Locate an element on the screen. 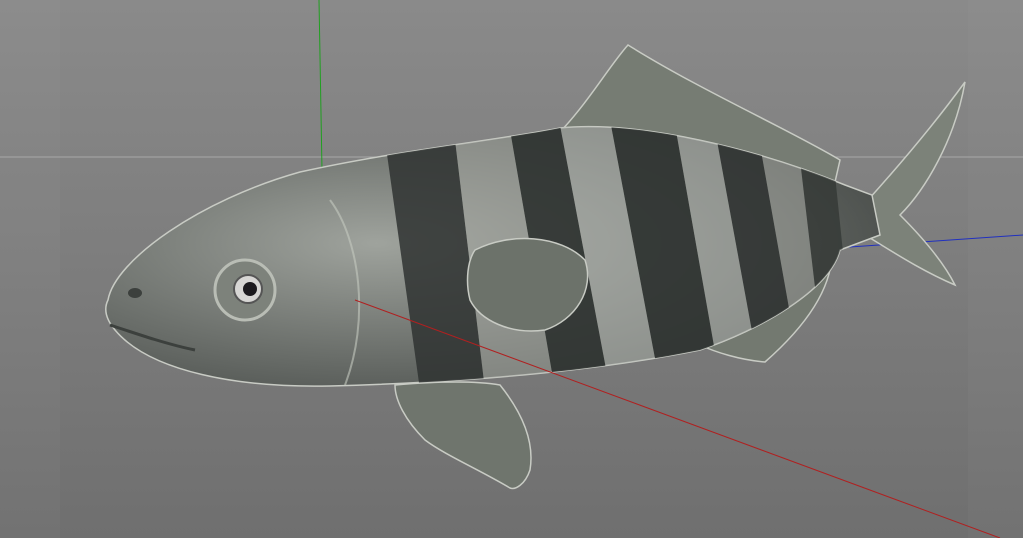  pelvic-fin is located at coordinates (463, 435).